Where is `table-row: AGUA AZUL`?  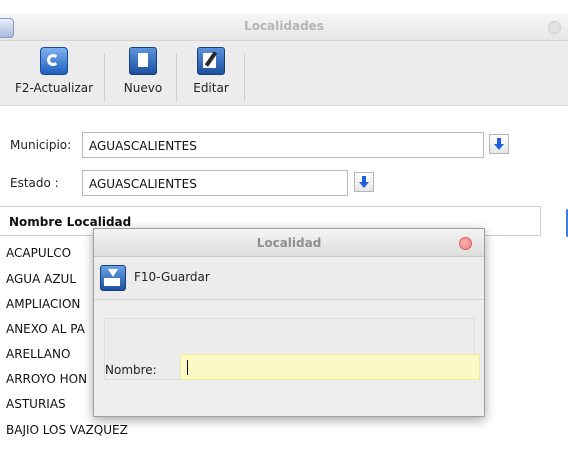 table-row: AGUA AZUL is located at coordinates (45, 283).